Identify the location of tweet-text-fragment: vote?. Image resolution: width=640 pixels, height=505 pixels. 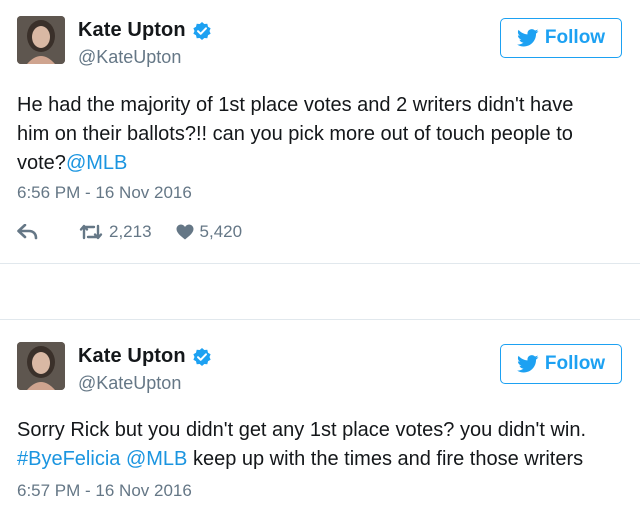
(41, 163).